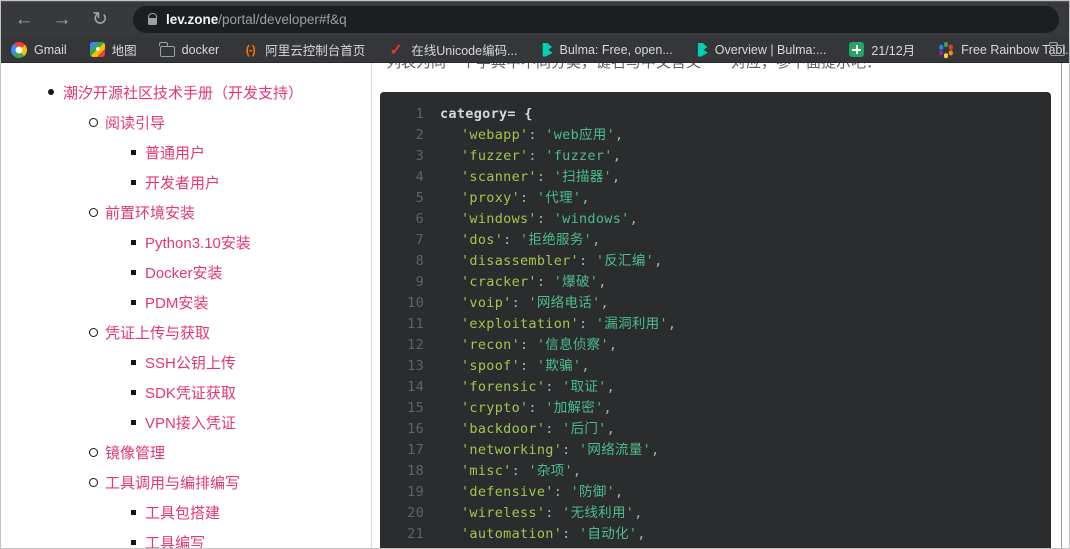 This screenshot has height=549, width=1070. I want to click on dict-key: 'windows', so click(499, 219).